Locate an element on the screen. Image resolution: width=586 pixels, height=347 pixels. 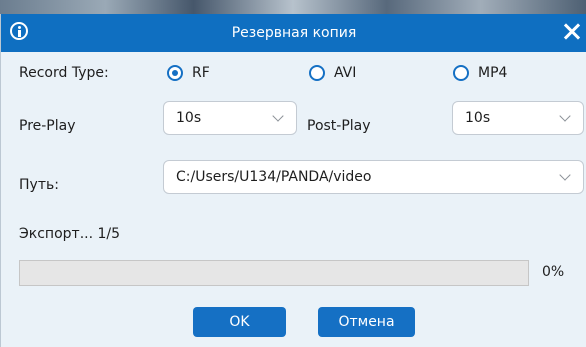
radio-rf-label: RF is located at coordinates (201, 73).